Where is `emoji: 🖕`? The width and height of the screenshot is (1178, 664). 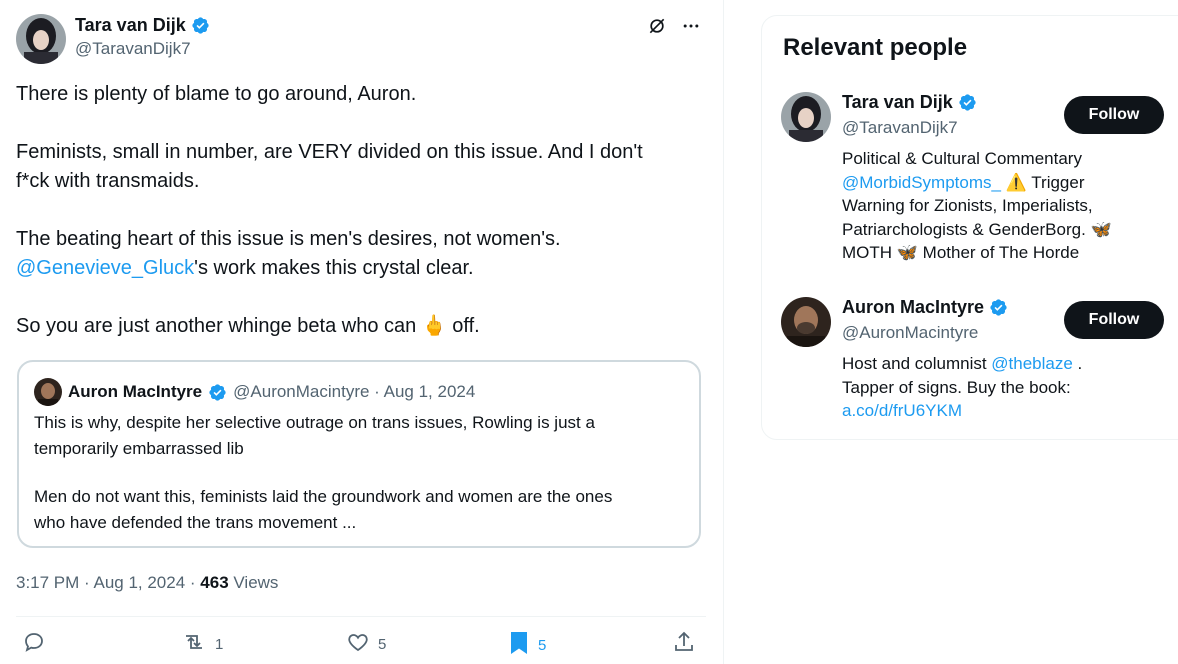
emoji: 🖕 is located at coordinates (434, 326).